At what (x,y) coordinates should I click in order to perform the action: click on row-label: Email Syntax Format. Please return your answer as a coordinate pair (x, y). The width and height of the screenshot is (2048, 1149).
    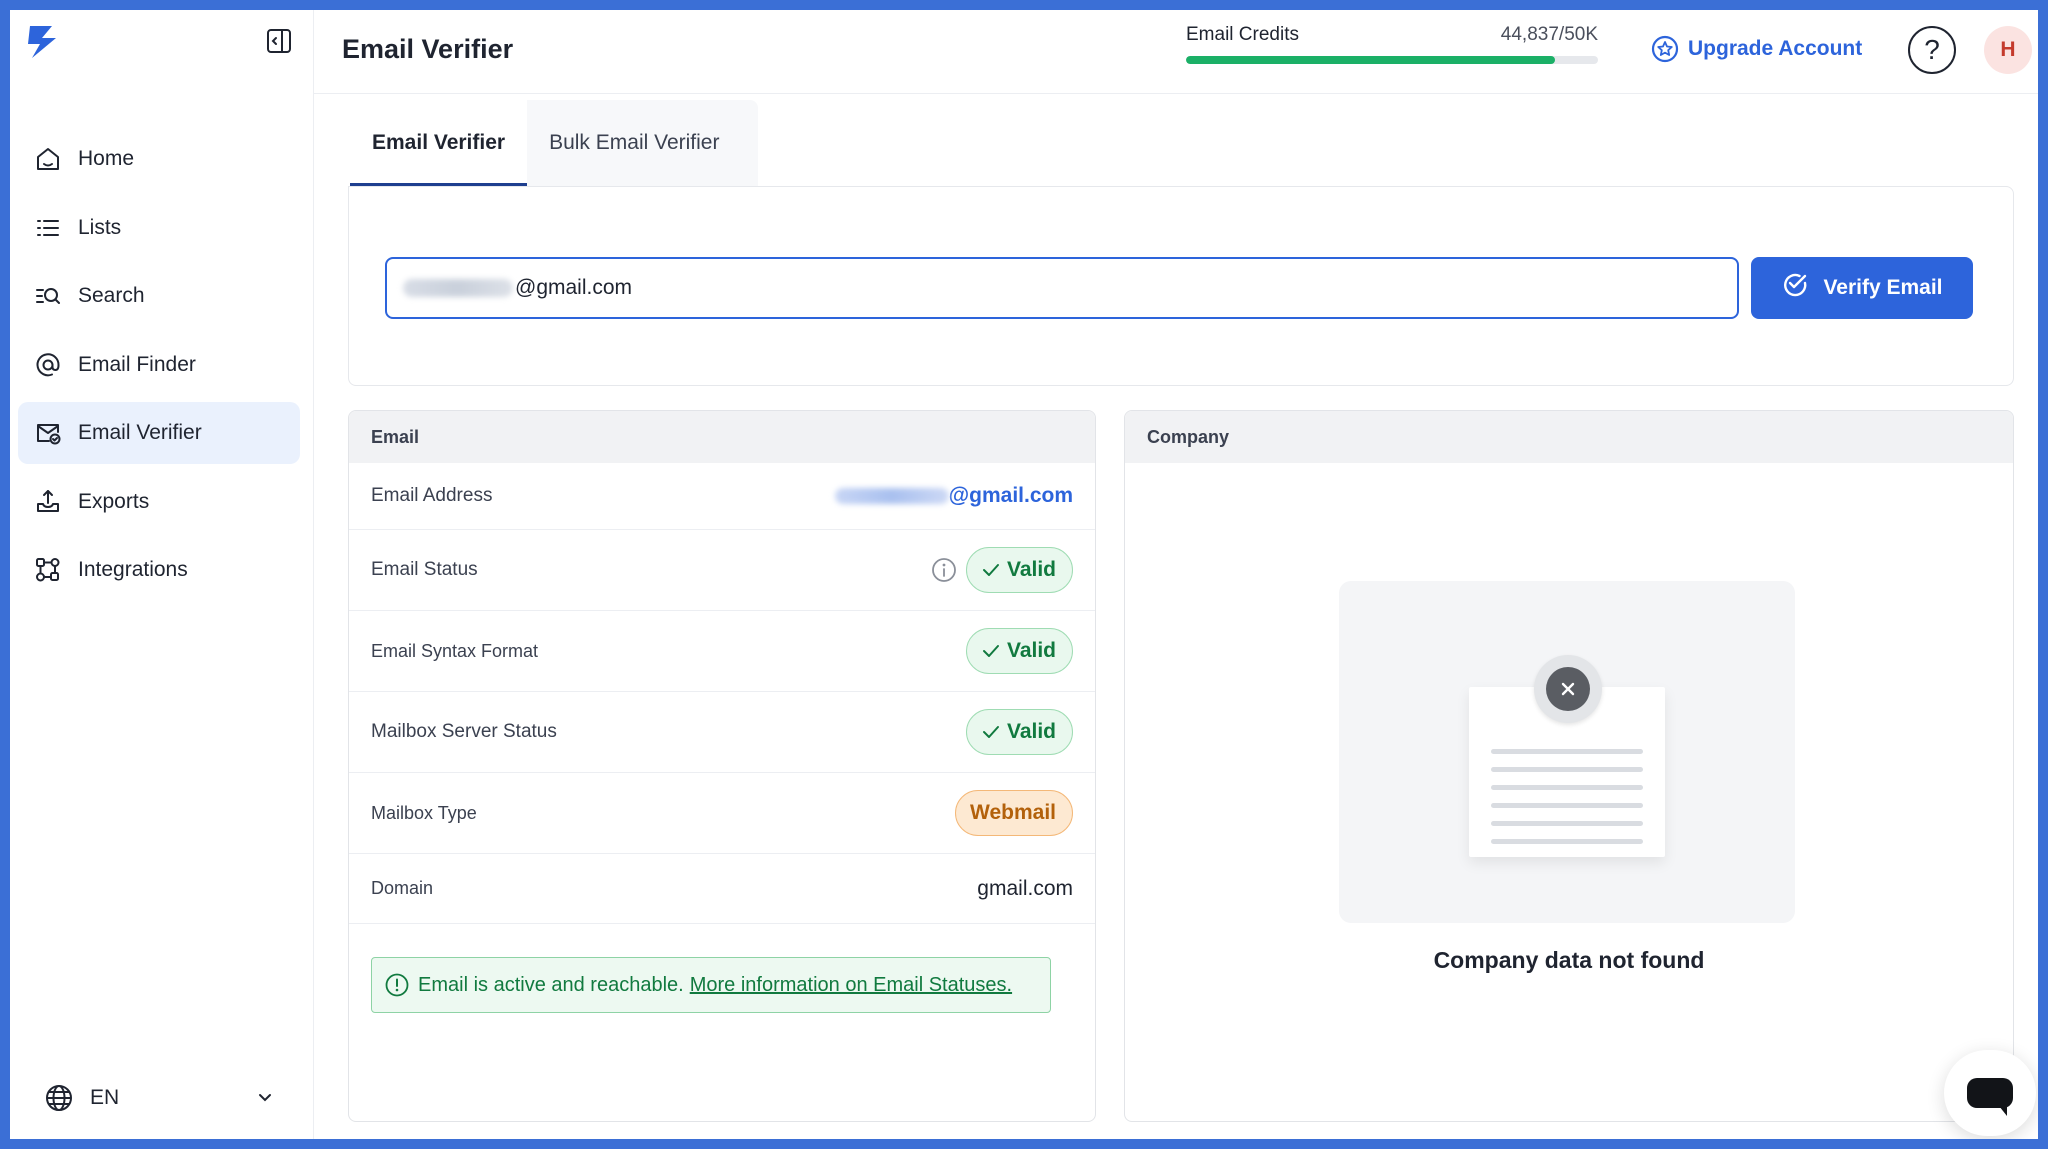
    Looking at the image, I should click on (455, 650).